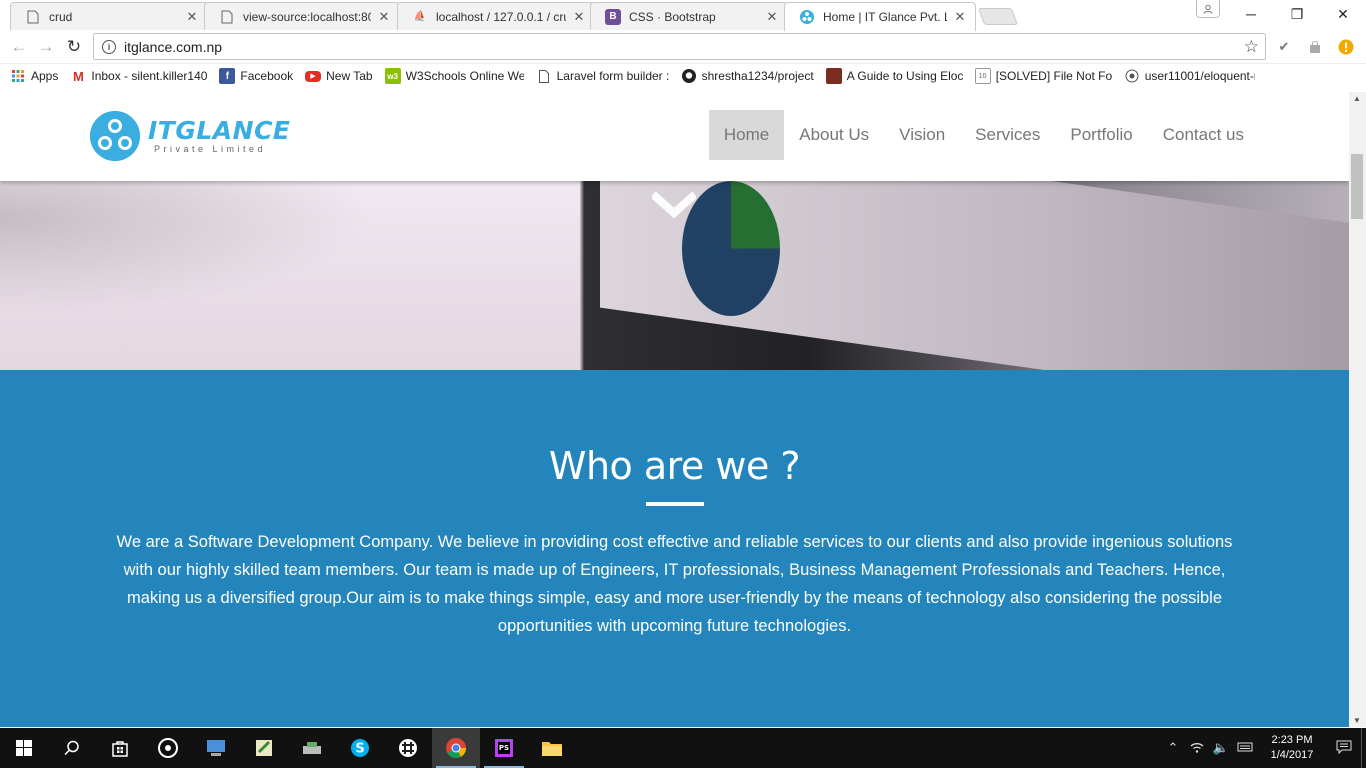 This screenshot has width=1366, height=768. Describe the element at coordinates (312, 748) in the screenshot. I see `tool-icon` at that location.